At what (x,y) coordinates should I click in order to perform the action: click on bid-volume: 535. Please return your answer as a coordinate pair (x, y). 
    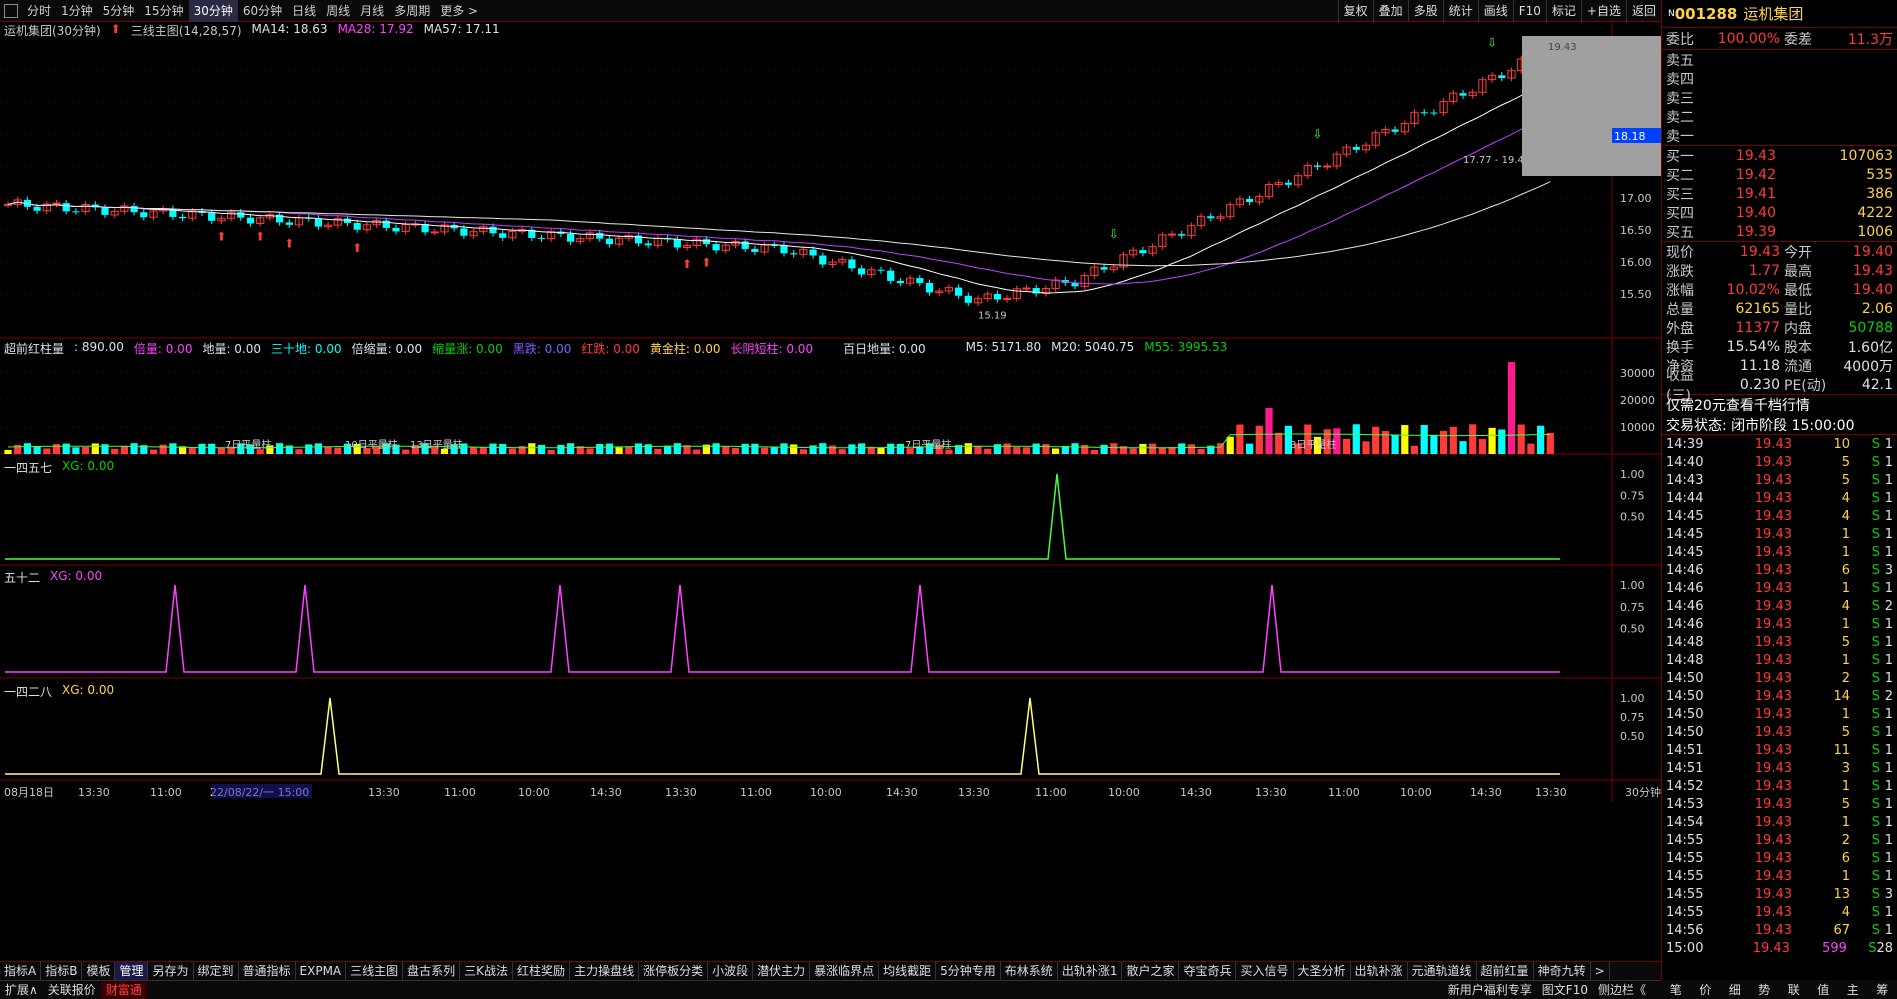
    Looking at the image, I should click on (1879, 174).